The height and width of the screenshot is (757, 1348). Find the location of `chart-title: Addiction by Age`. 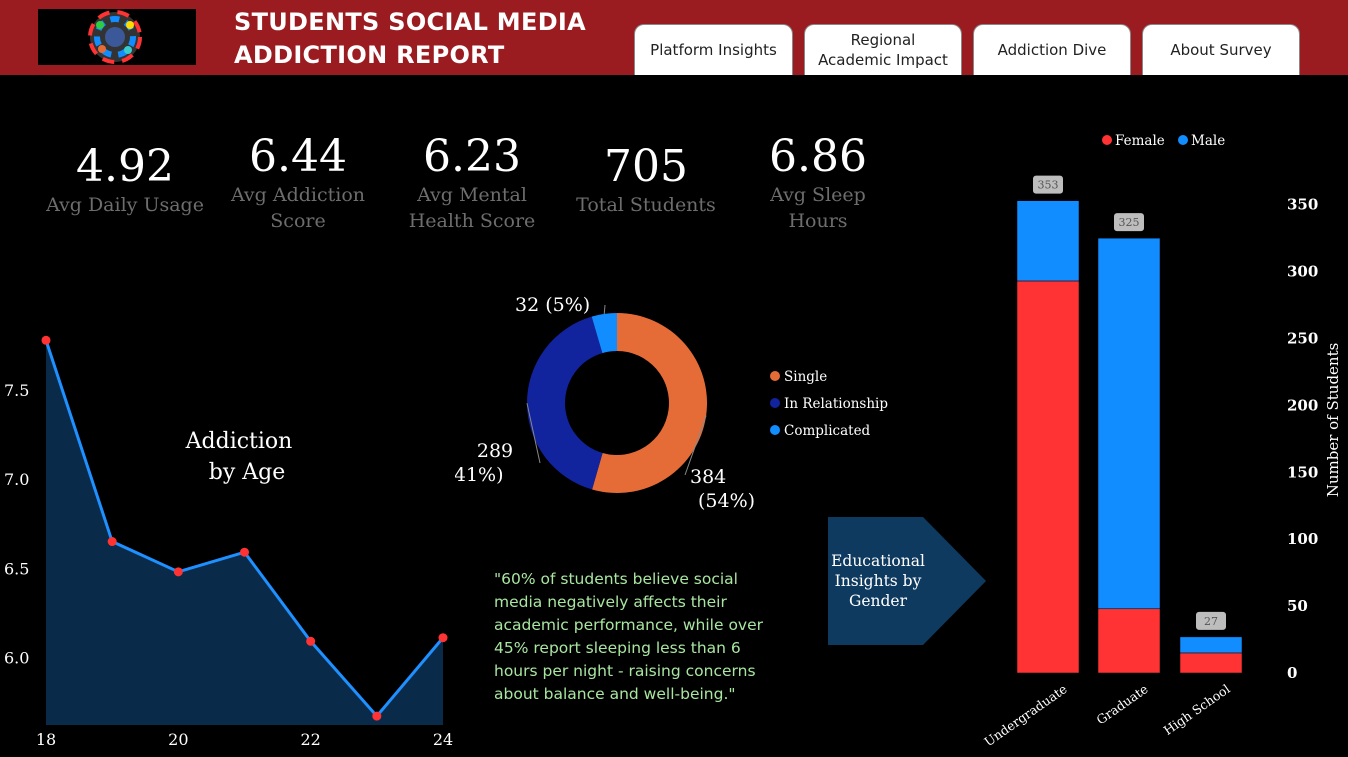

chart-title: Addiction by Age is located at coordinates (239, 457).